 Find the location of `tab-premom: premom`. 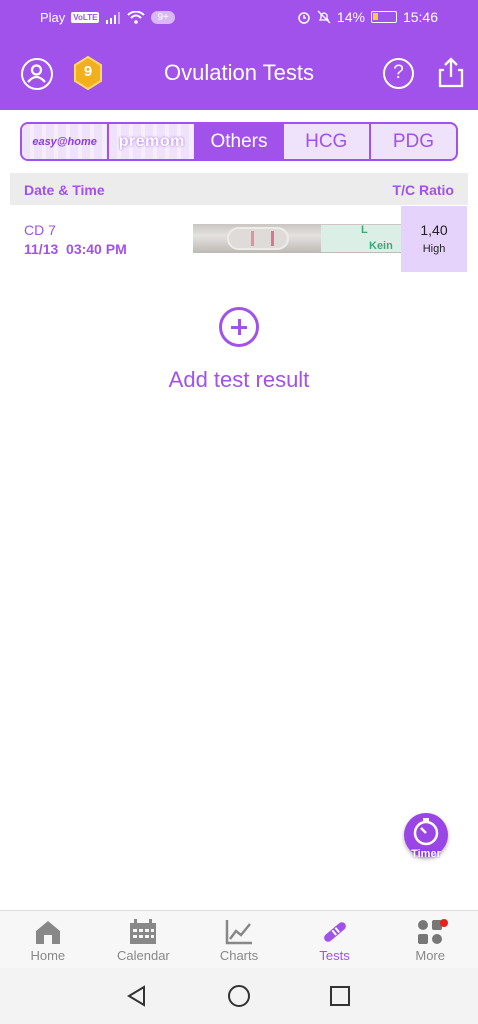

tab-premom: premom is located at coordinates (153, 141).